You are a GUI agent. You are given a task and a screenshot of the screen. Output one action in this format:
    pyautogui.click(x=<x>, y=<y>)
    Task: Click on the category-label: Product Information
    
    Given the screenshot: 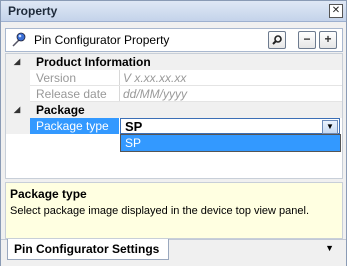 What is the action you would take?
    pyautogui.click(x=93, y=62)
    